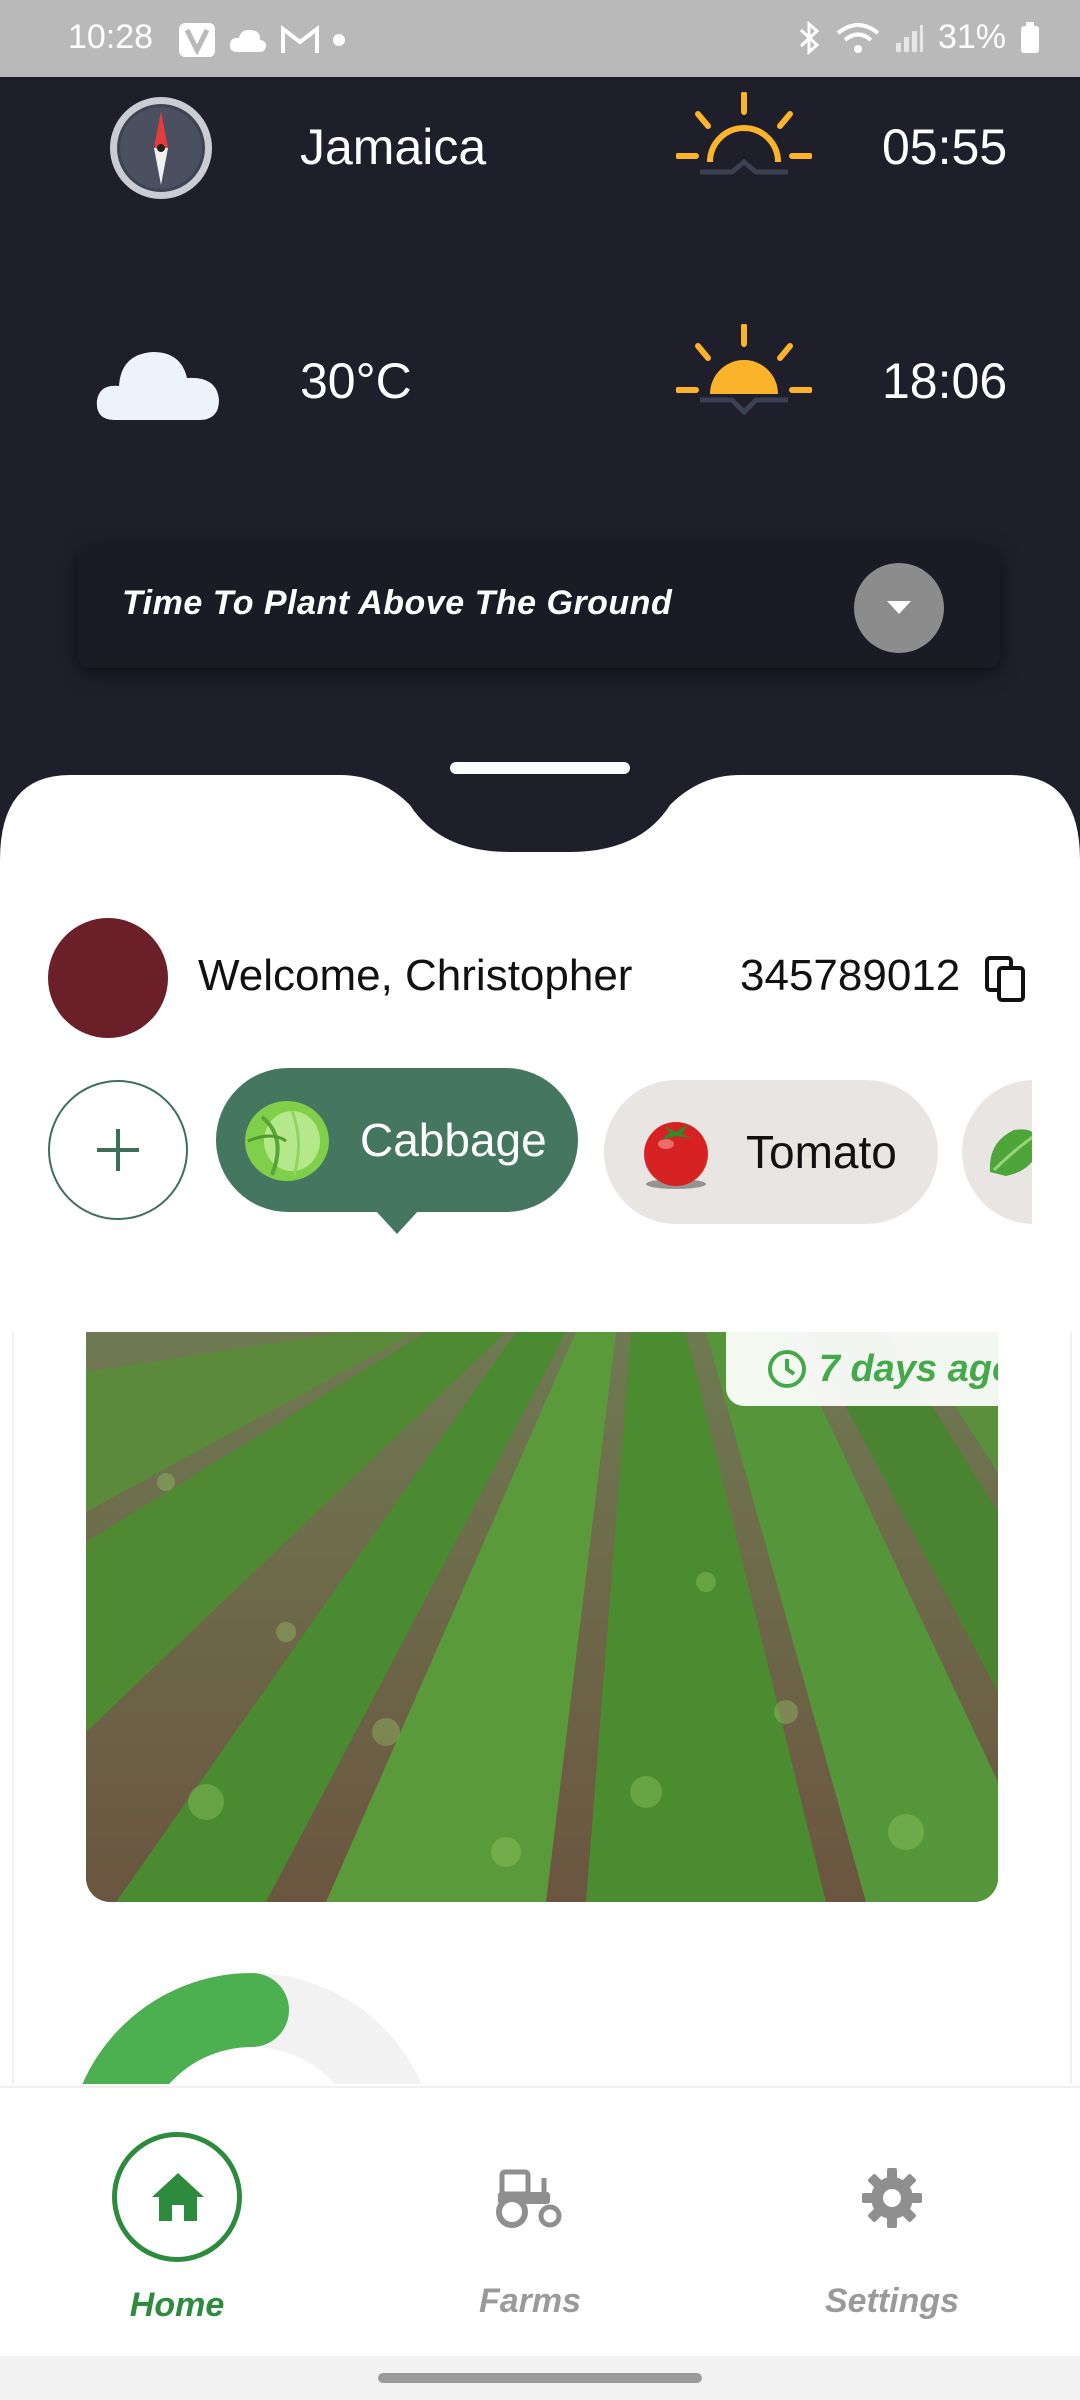 This screenshot has height=2400, width=1080. I want to click on home-icon, so click(178, 2197).